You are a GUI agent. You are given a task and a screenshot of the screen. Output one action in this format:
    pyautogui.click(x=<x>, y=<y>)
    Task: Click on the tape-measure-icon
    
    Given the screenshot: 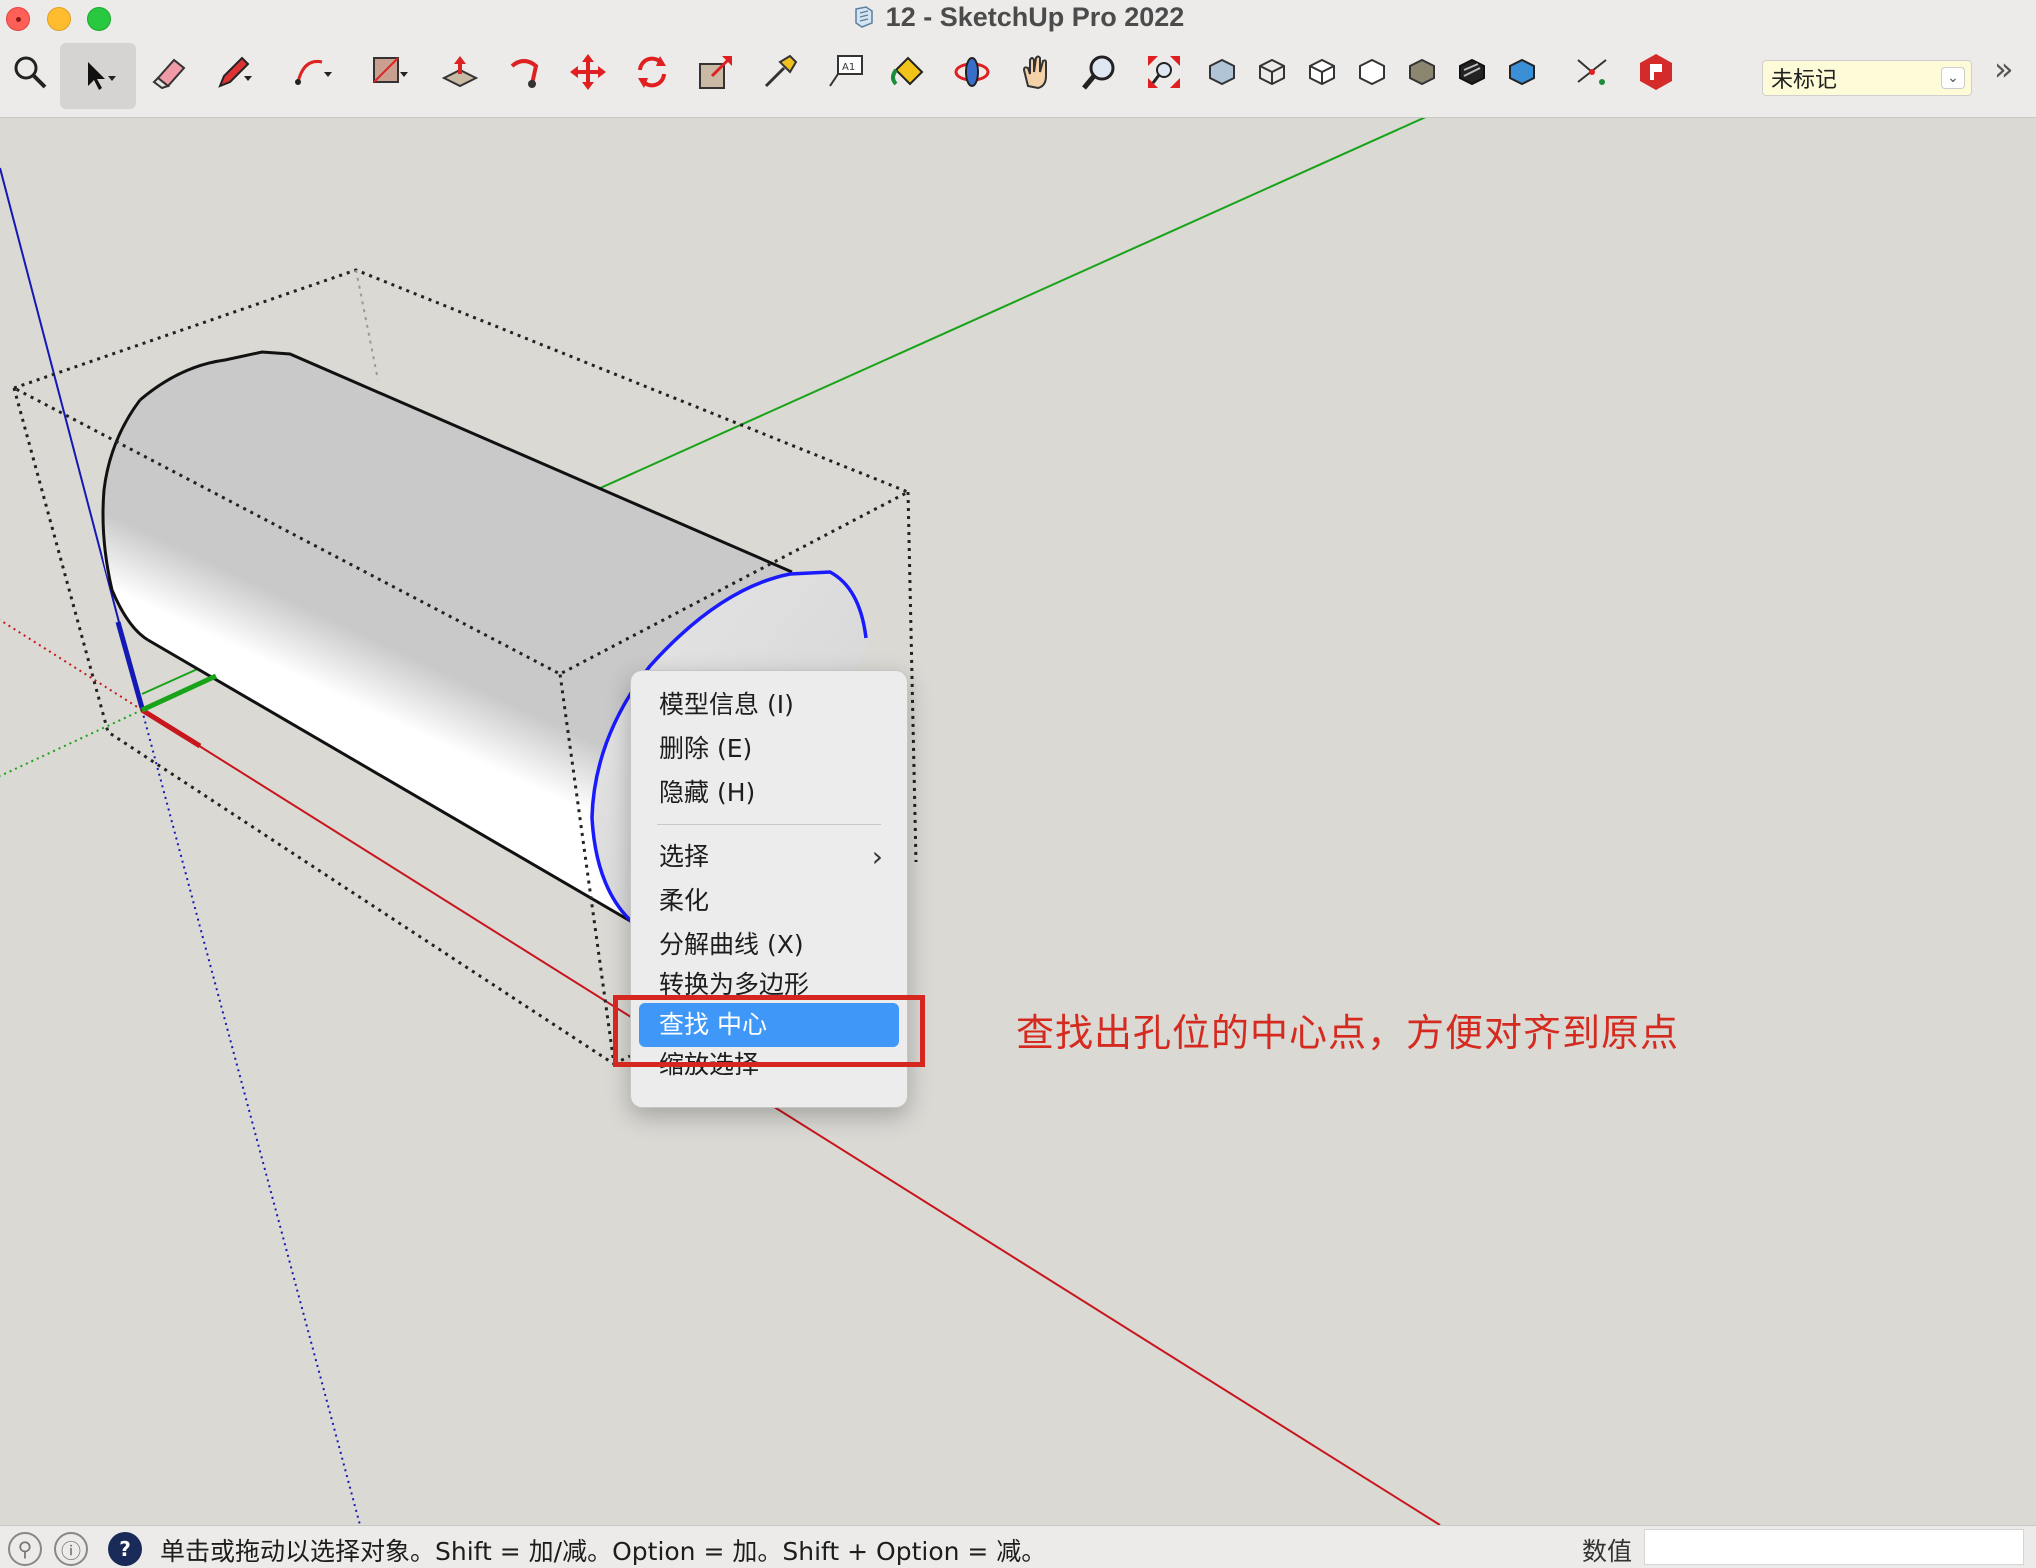 What is the action you would take?
    pyautogui.click(x=780, y=72)
    